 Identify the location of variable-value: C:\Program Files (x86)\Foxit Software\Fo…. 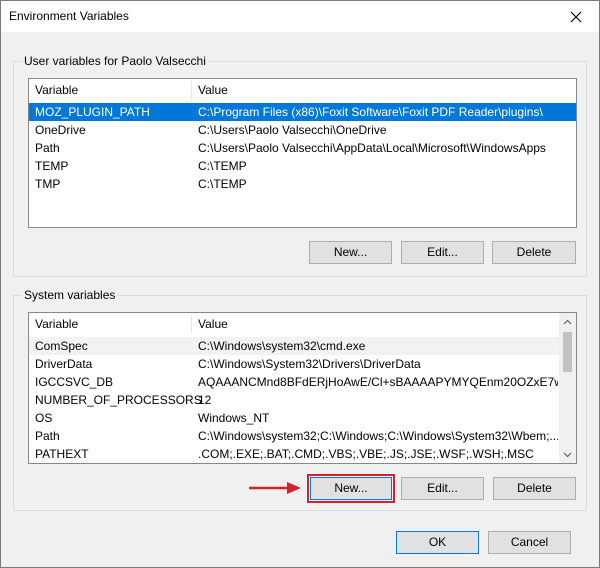
(370, 112).